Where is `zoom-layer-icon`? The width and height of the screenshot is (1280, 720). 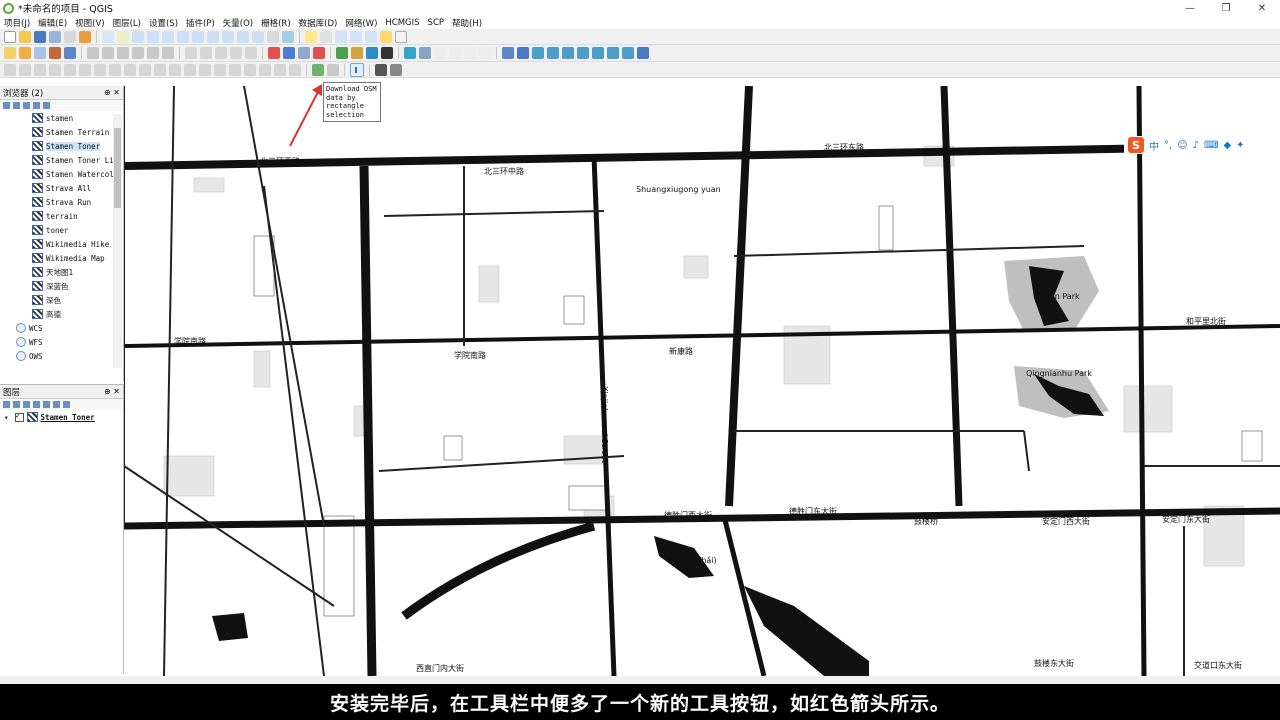
zoom-layer-icon is located at coordinates (213, 36).